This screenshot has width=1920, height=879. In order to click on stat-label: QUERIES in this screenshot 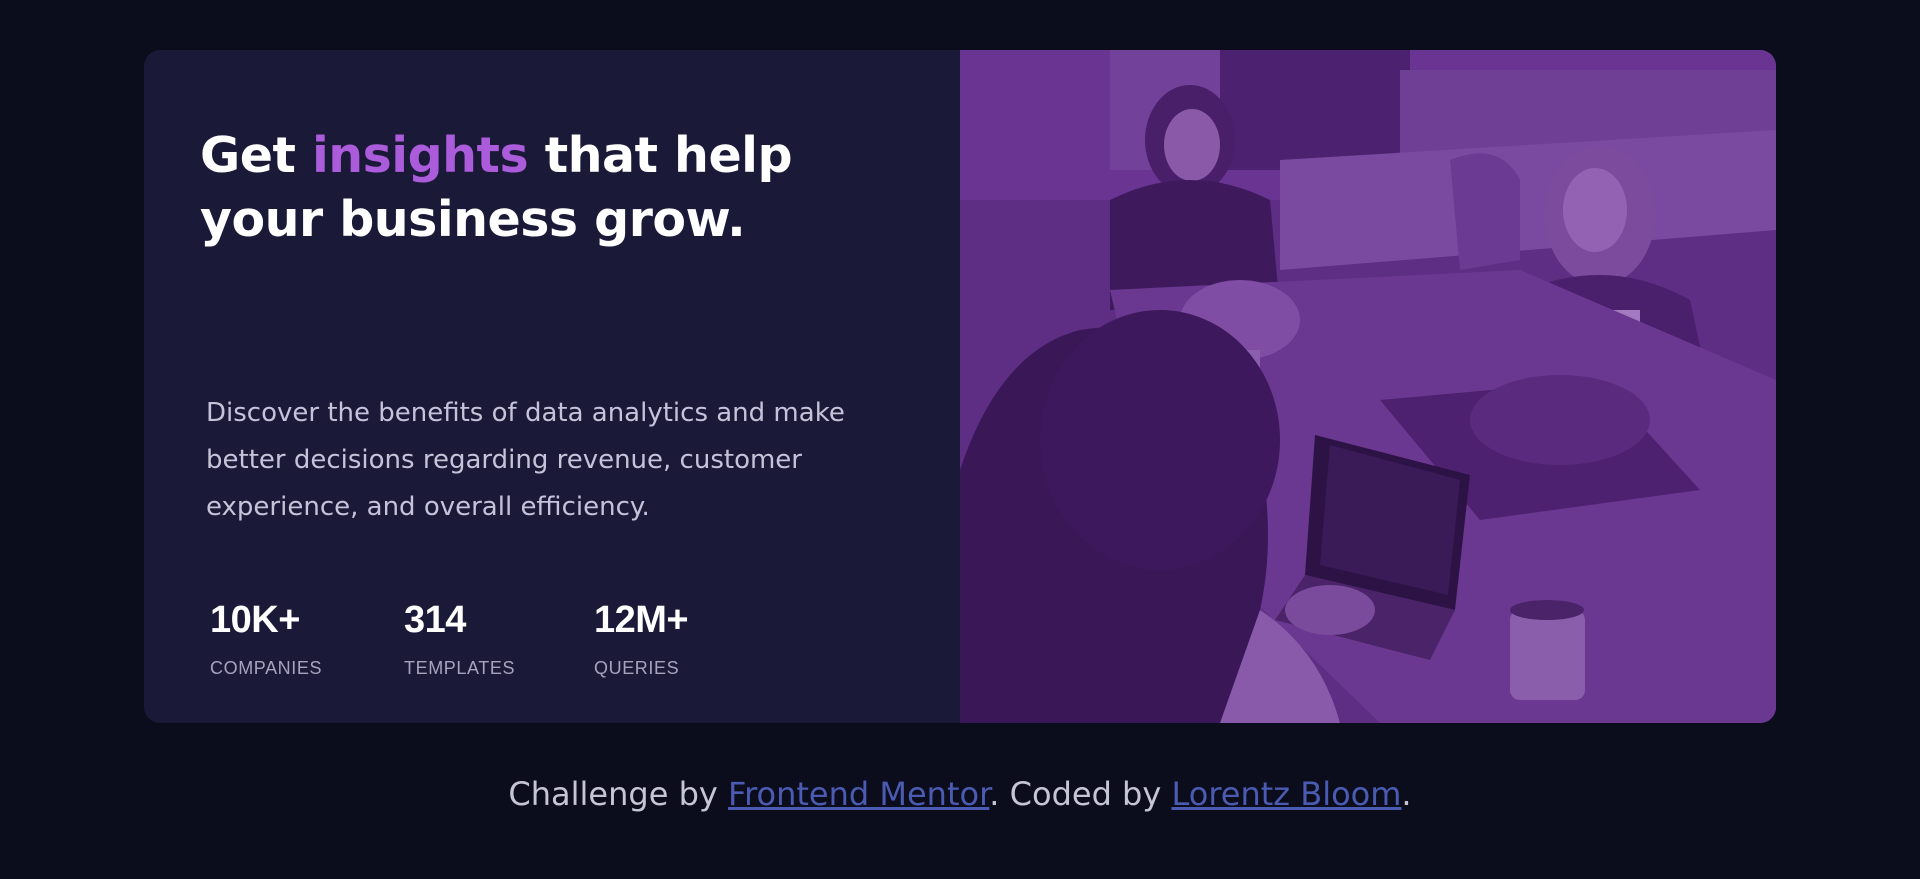, I will do `click(637, 668)`.